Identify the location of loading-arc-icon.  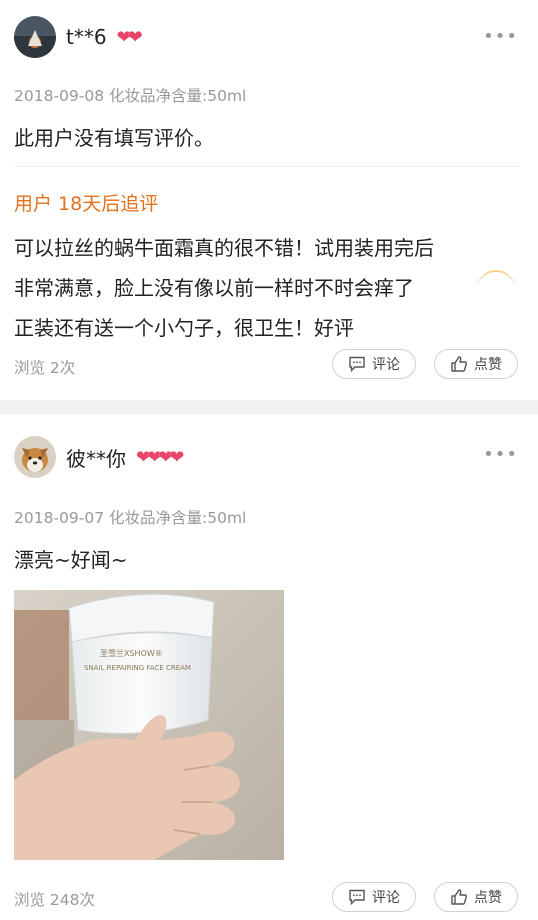
(496, 291).